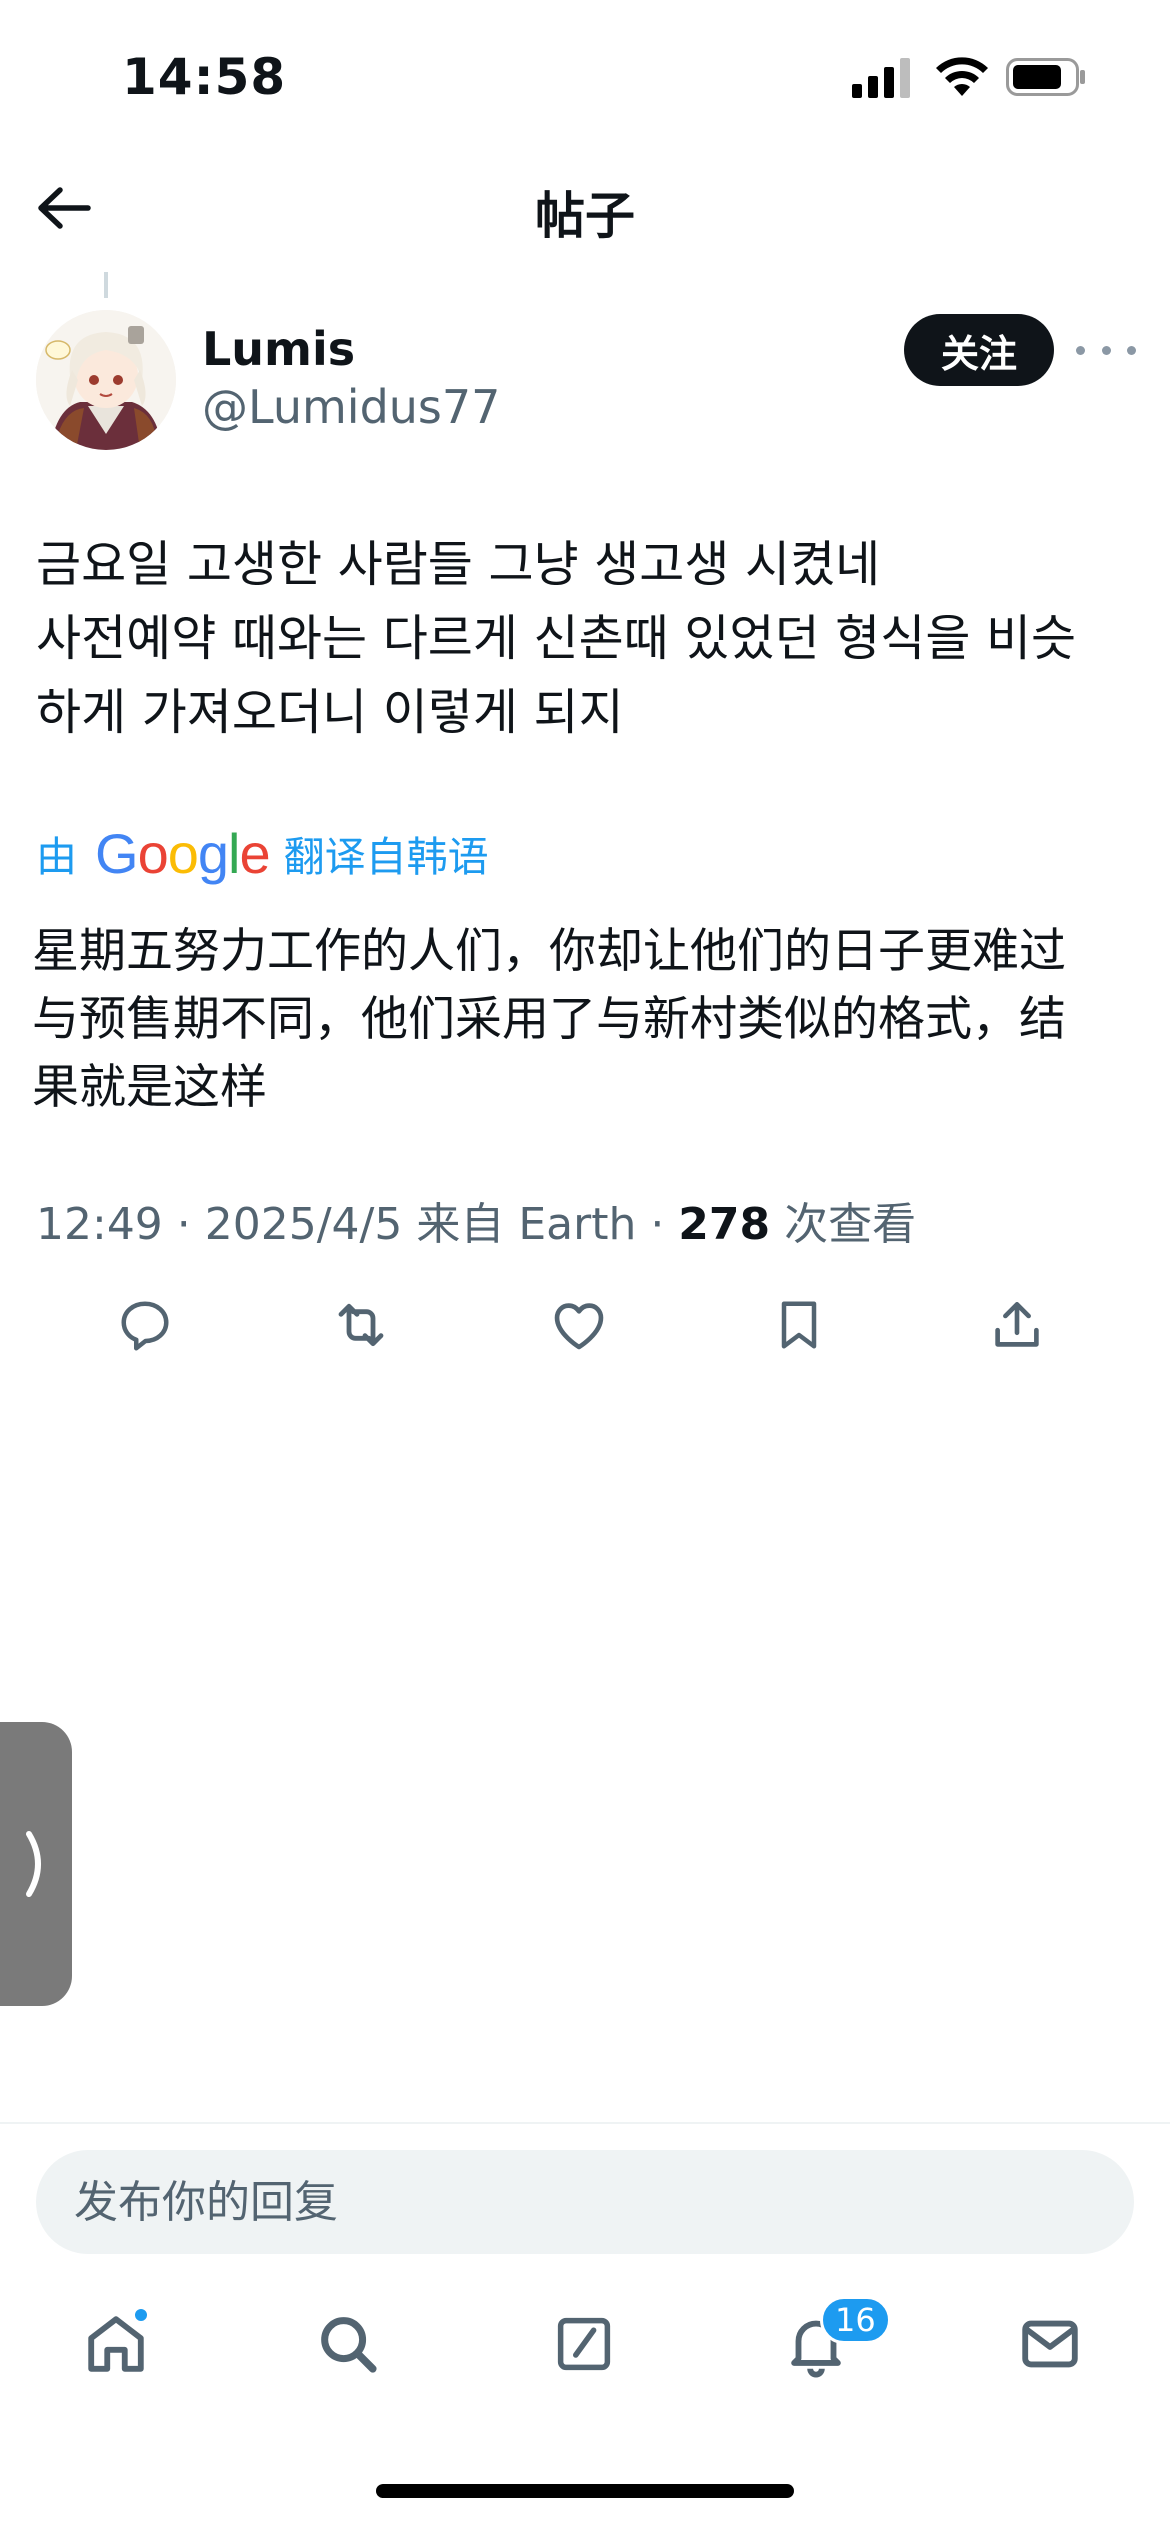 This screenshot has height=2532, width=1170. Describe the element at coordinates (386, 857) in the screenshot. I see `translate-suffix: 翻译自韩语` at that location.